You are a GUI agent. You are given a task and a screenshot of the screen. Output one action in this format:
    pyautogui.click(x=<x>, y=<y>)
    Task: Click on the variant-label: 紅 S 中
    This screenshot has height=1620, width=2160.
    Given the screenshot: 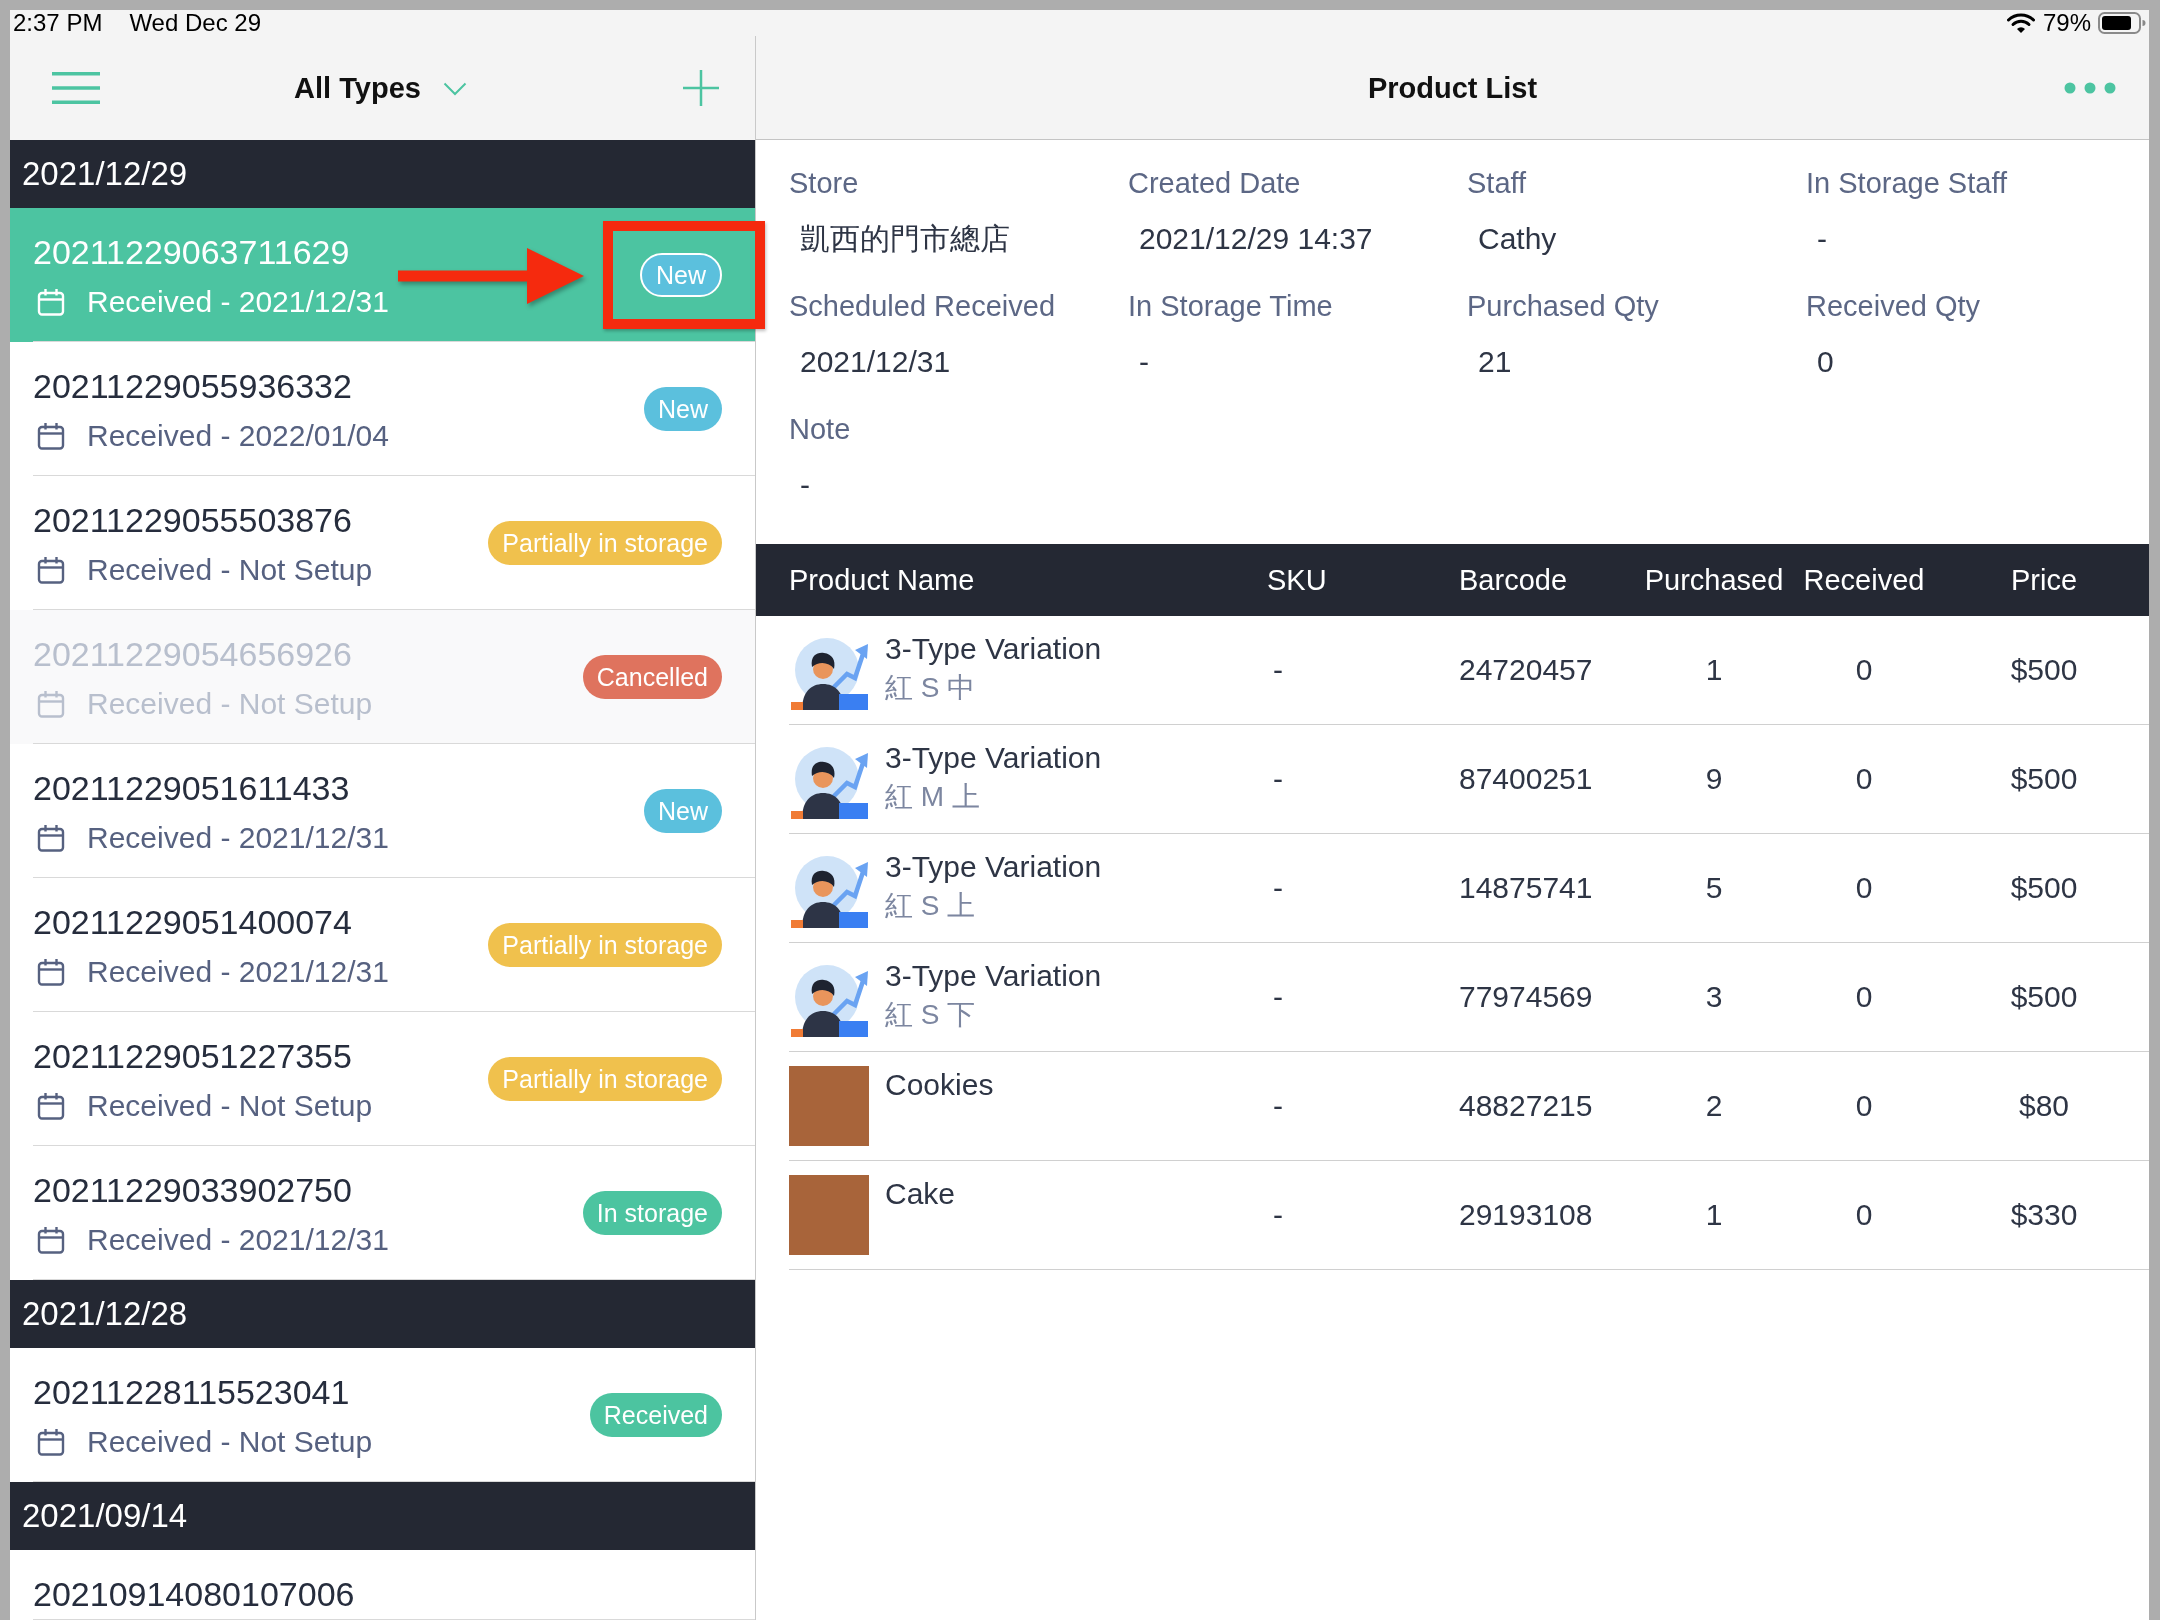 What is the action you would take?
    pyautogui.click(x=930, y=688)
    